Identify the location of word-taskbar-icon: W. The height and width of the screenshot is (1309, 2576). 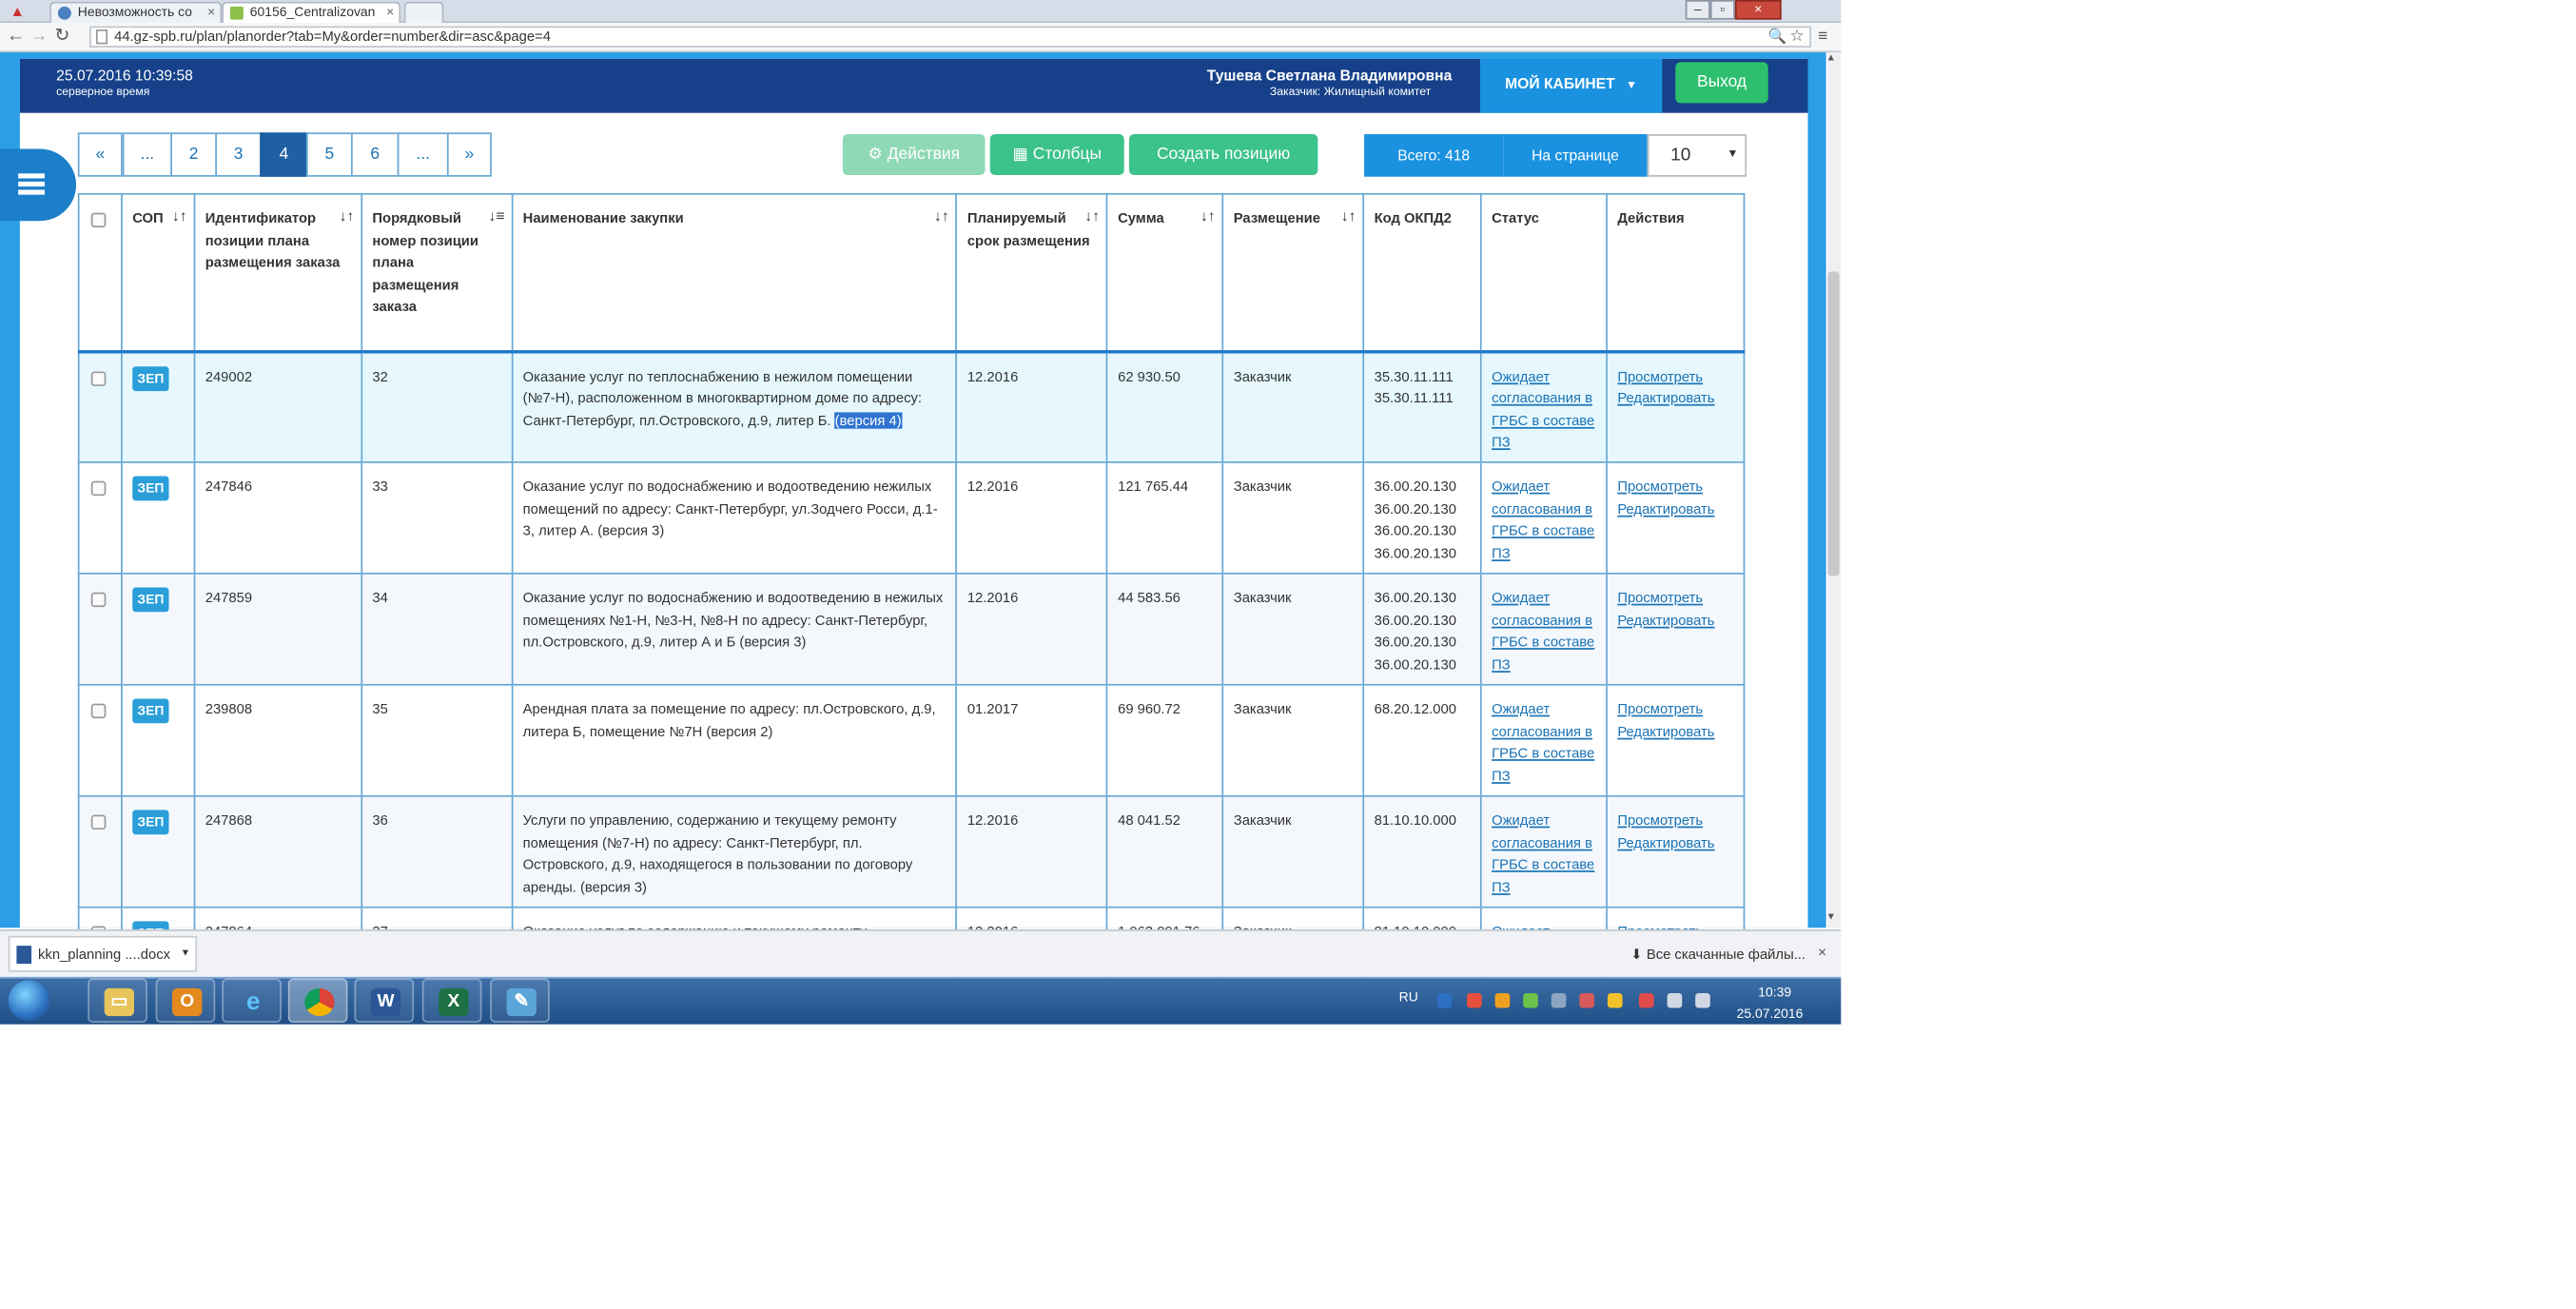
(384, 1000).